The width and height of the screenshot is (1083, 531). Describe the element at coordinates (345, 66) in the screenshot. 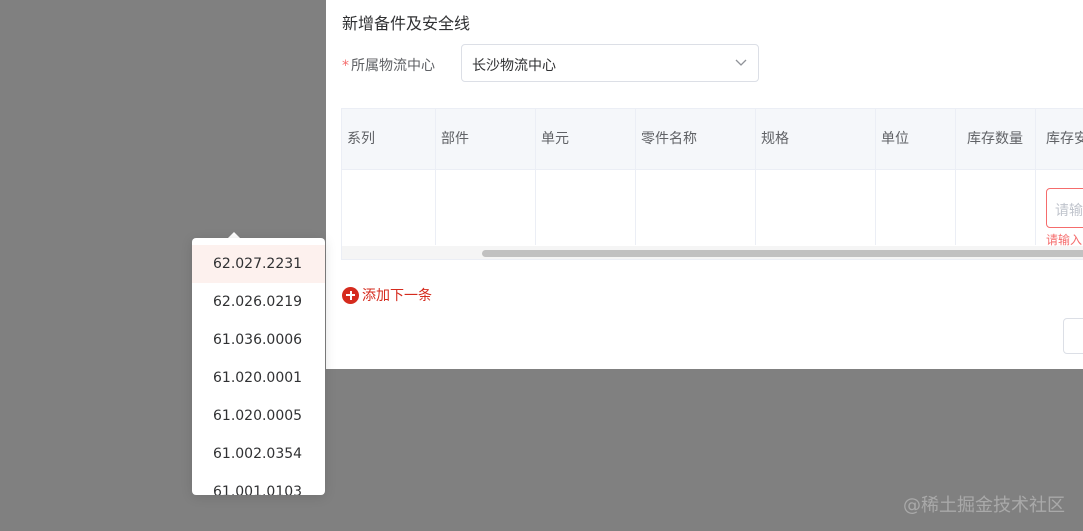

I see `required-mark: *` at that location.